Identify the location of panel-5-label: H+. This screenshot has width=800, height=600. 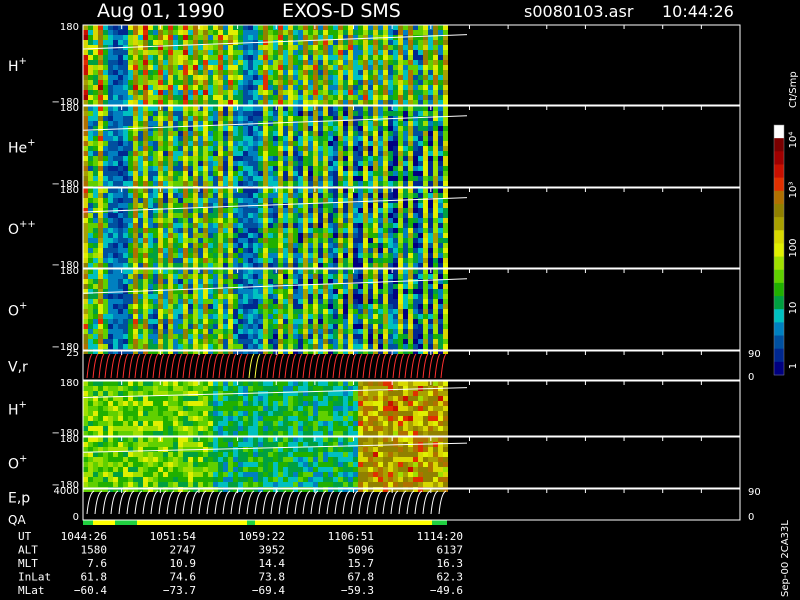
(17, 409).